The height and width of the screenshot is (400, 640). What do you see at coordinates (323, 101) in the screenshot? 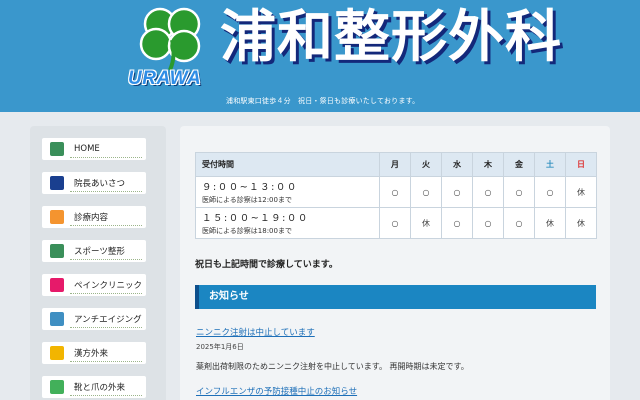
I see `header-subtitle: 浦和駅東口徒歩４分 祝日・祭日も診療いたしております。` at bounding box center [323, 101].